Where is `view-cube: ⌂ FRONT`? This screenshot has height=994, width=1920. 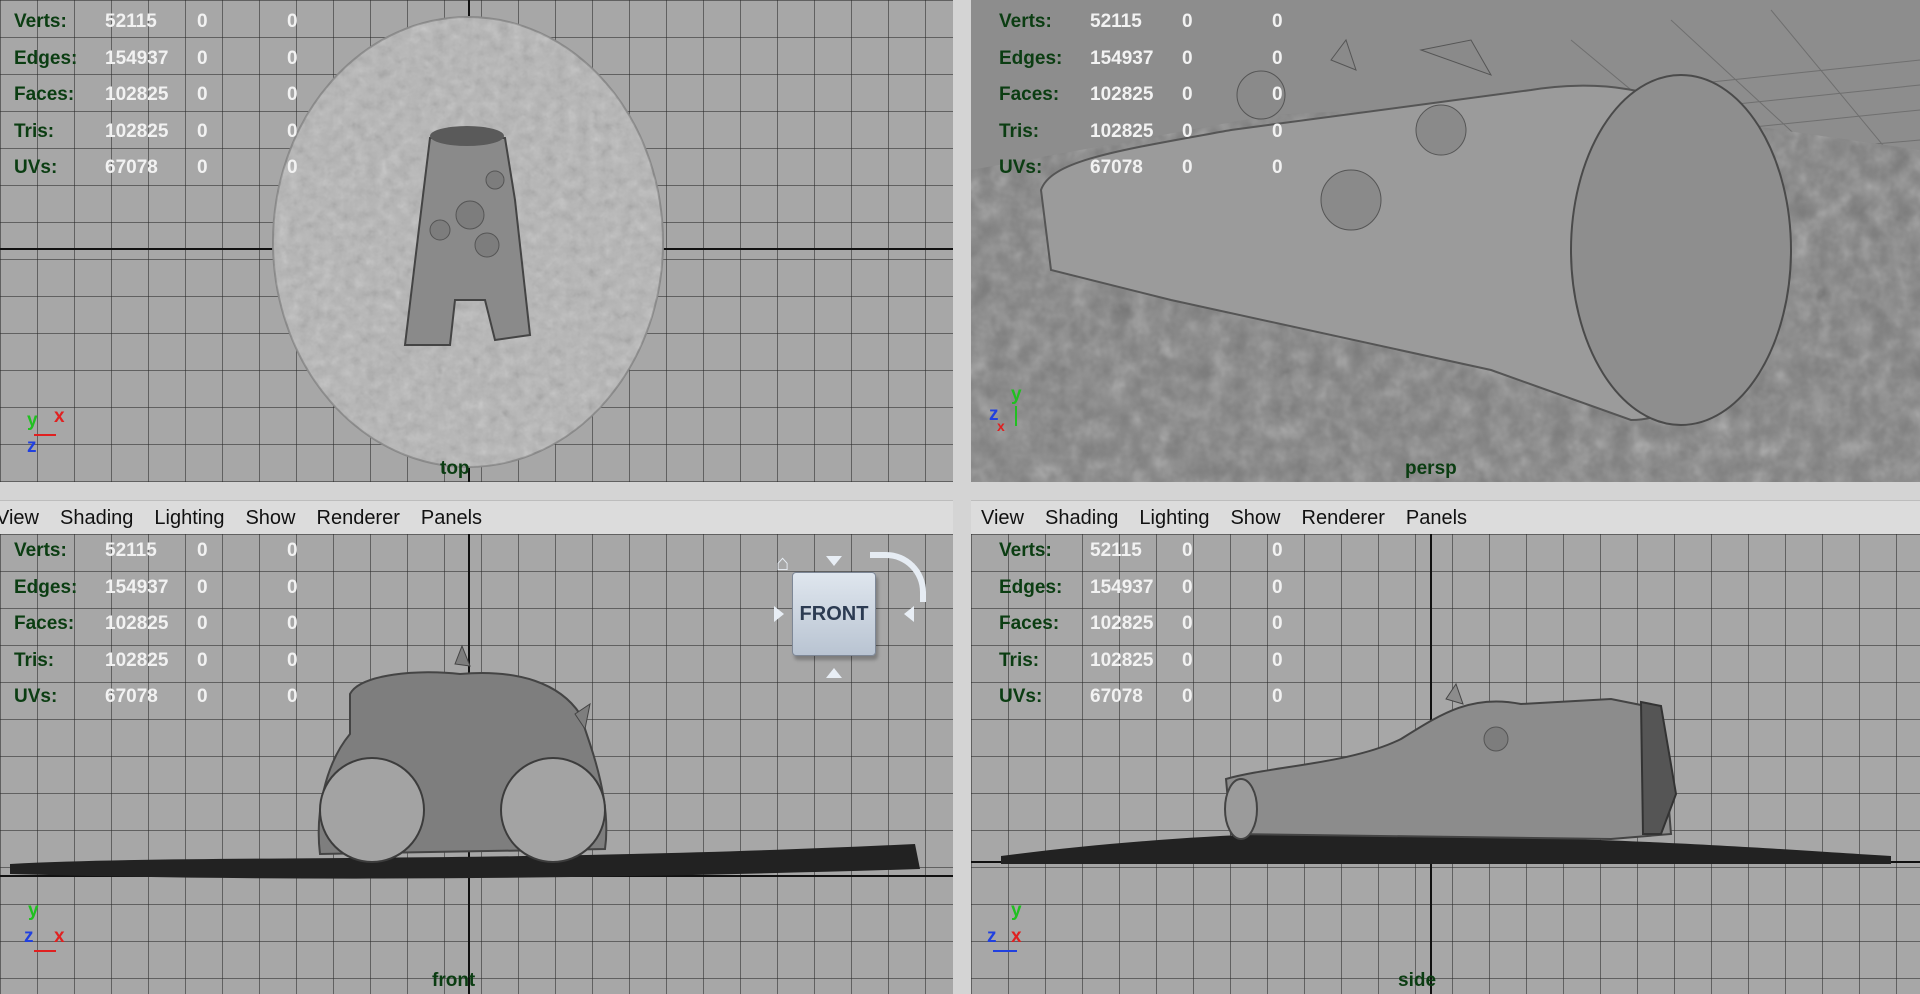 view-cube: ⌂ FRONT is located at coordinates (860, 615).